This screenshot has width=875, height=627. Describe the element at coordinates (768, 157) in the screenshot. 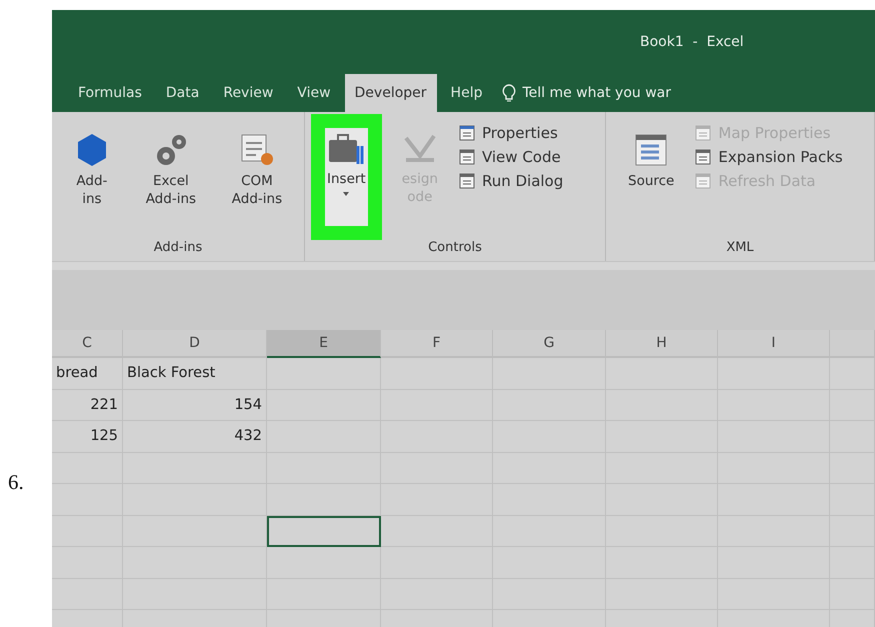

I see `ribbon-command: Expansion Packs` at that location.